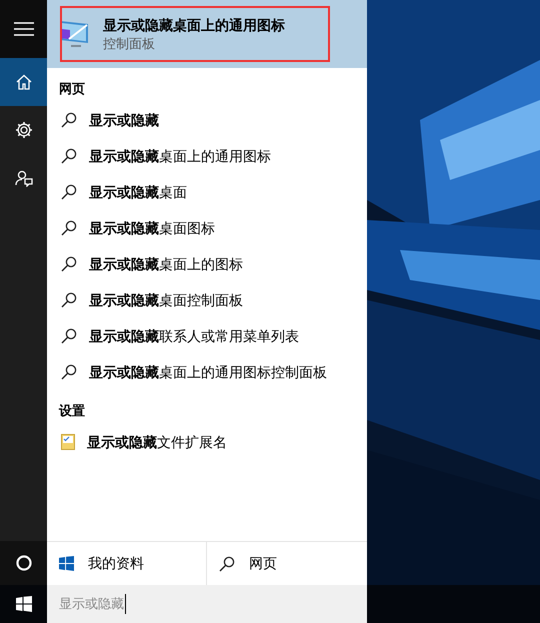 Image resolution: width=540 pixels, height=623 pixels. What do you see at coordinates (207, 120) in the screenshot?
I see `web-suggestion: 显示或隐藏` at bounding box center [207, 120].